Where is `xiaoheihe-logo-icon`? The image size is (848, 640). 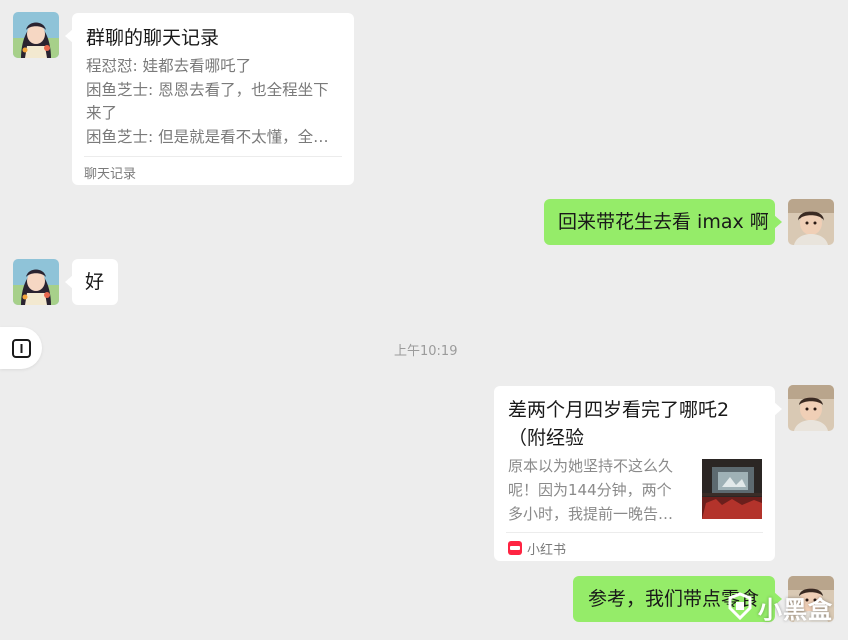 xiaoheihe-logo-icon is located at coordinates (740, 606).